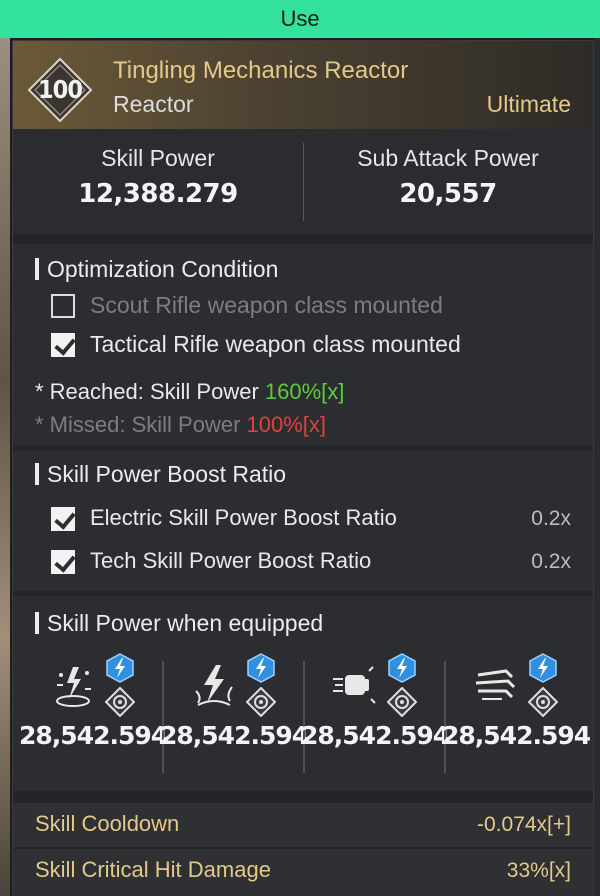 The image size is (600, 896). I want to click on module-type: Reactor, so click(153, 104).